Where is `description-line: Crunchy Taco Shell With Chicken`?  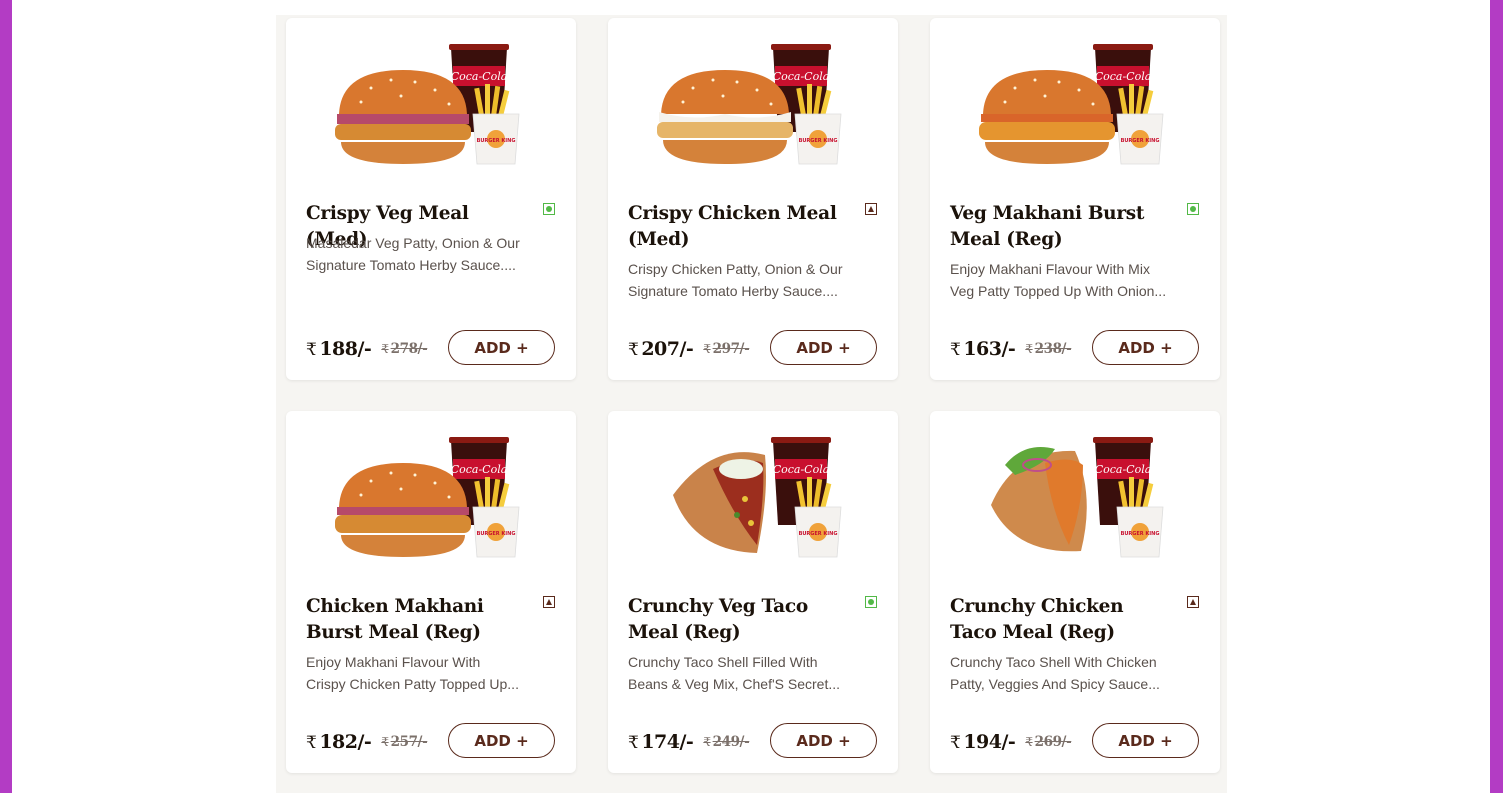 description-line: Crunchy Taco Shell With Chicken is located at coordinates (1053, 662).